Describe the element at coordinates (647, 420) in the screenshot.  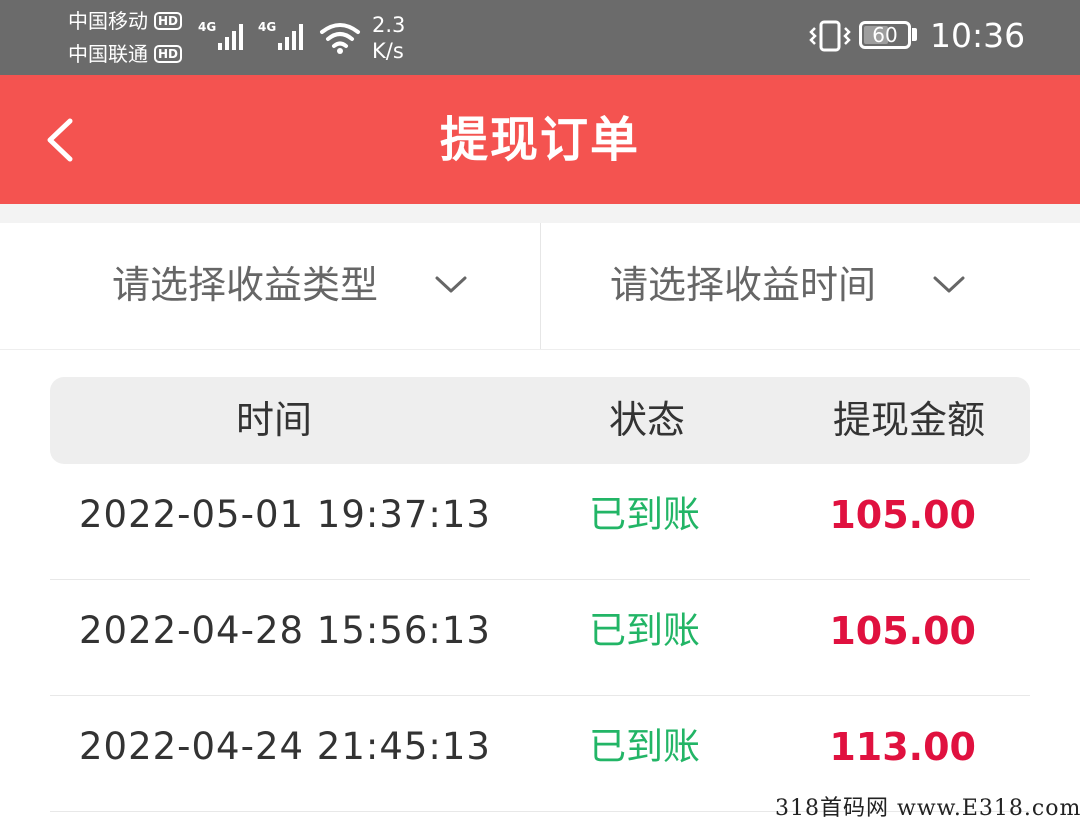
I see `column-header-status: 状态` at that location.